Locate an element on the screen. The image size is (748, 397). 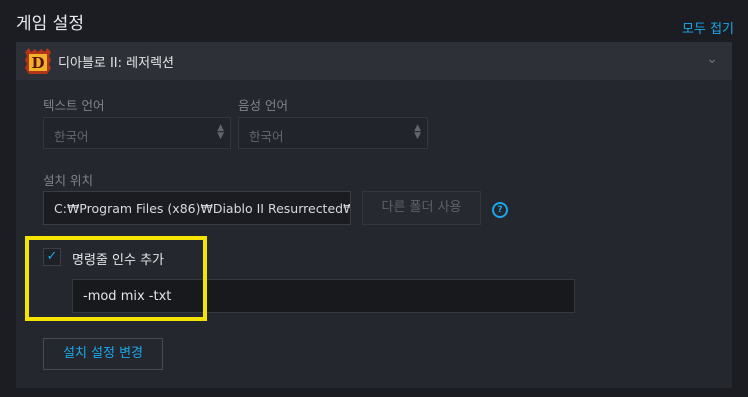
game-name: 디아블로 II: 레저렉션 is located at coordinates (116, 63).